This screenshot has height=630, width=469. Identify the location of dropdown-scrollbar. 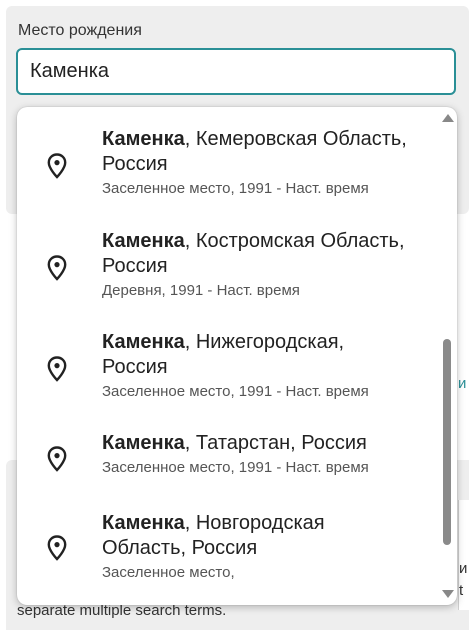
(447, 356).